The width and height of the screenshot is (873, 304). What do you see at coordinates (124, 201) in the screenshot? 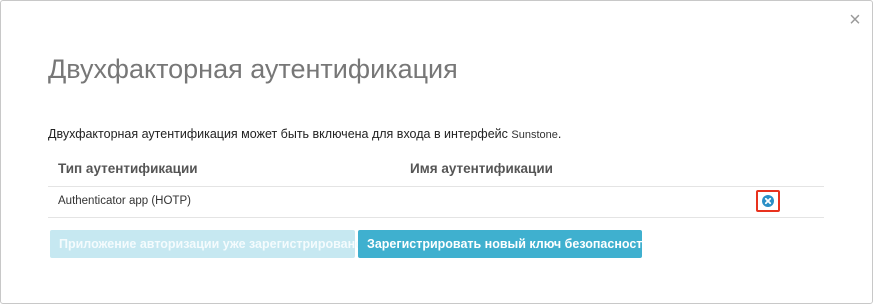
I see `cell-auth-type: Authenticator app (HOTP)` at bounding box center [124, 201].